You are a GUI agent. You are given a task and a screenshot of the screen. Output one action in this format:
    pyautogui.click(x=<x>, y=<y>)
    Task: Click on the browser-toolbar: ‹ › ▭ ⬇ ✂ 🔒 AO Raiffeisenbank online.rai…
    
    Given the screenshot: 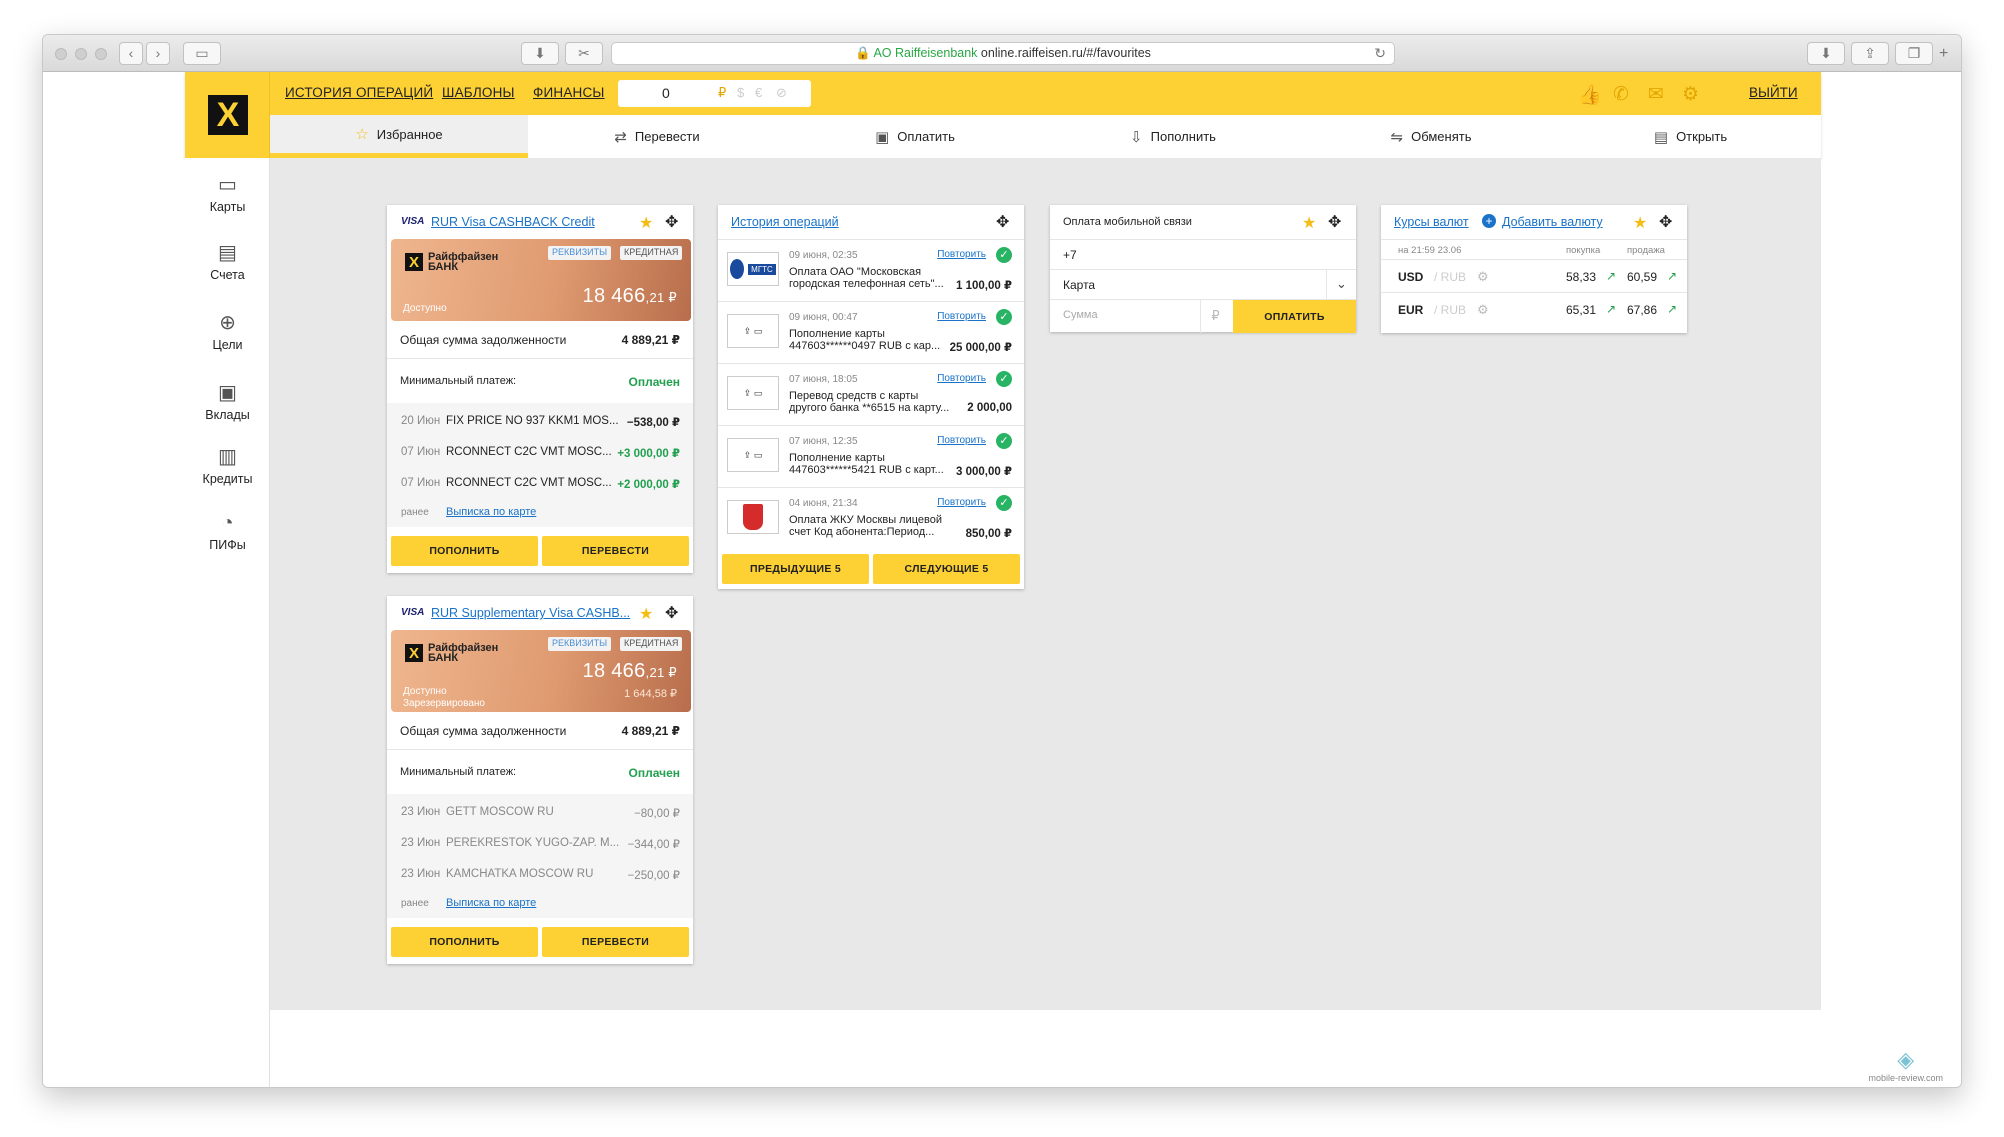 What is the action you would take?
    pyautogui.click(x=1002, y=53)
    